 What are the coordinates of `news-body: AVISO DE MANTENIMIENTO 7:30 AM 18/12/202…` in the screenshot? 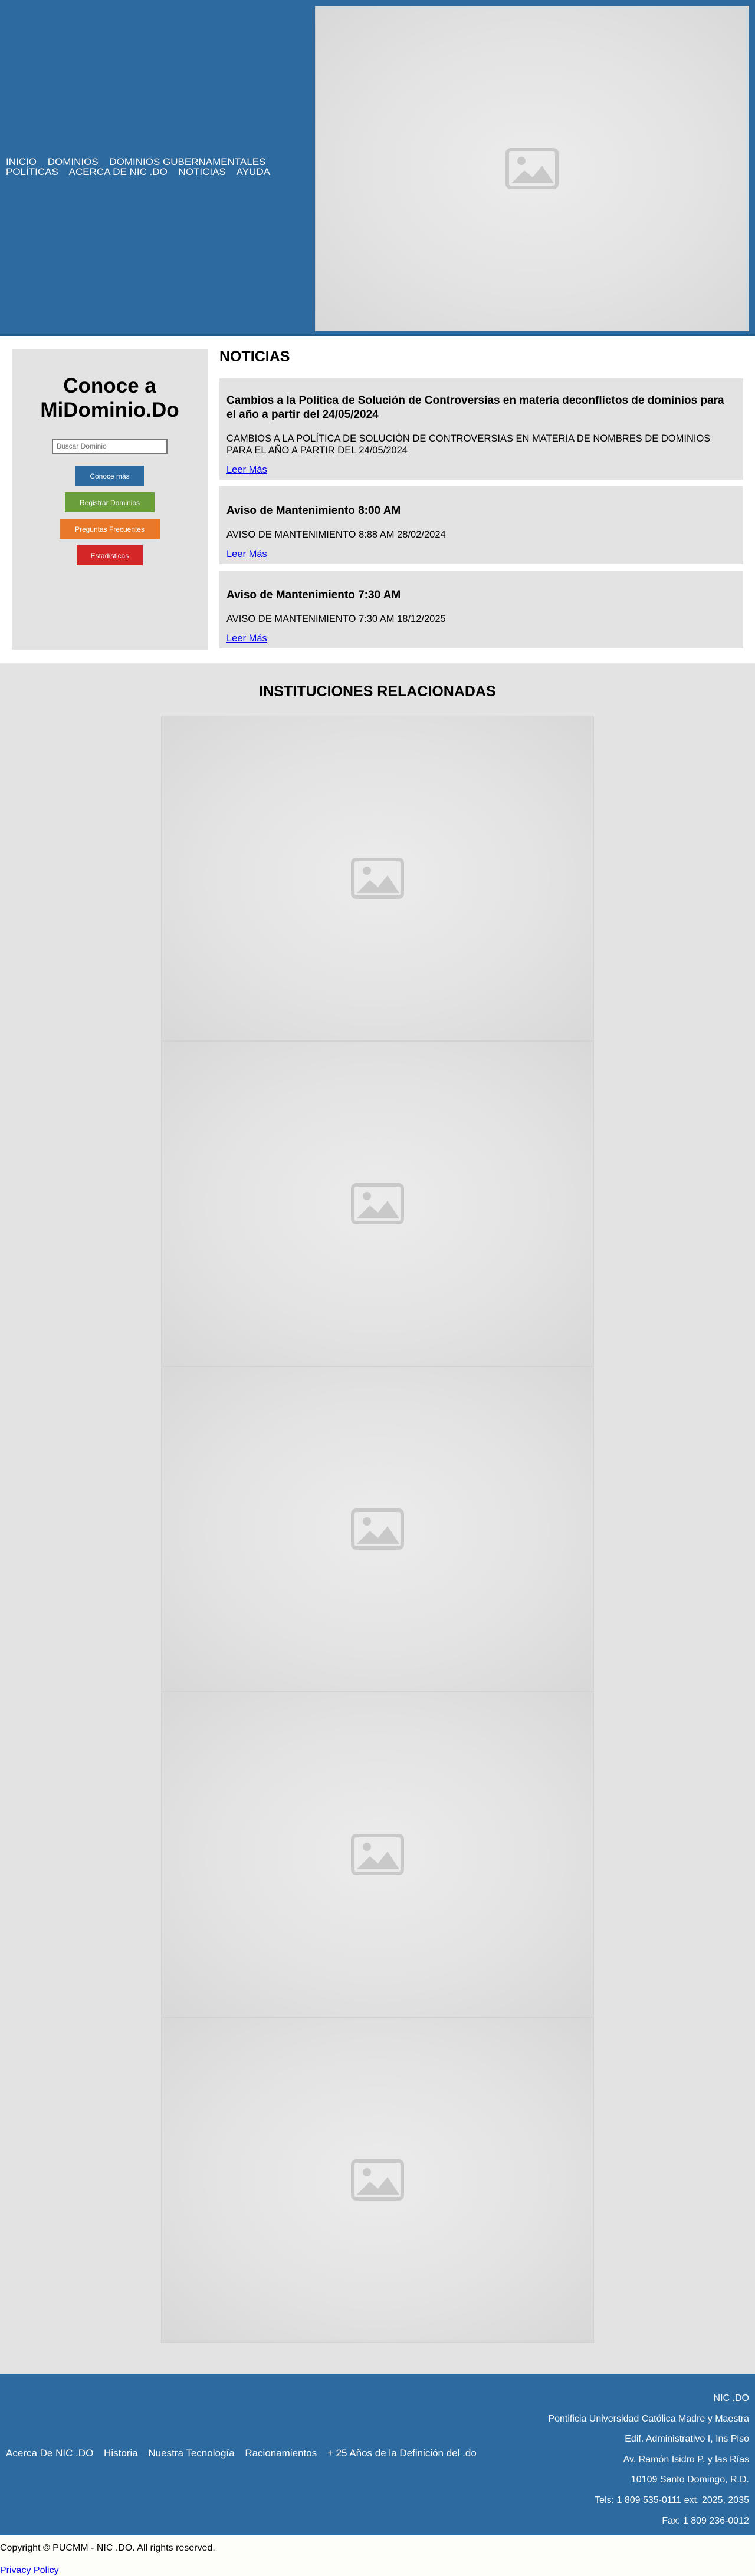 It's located at (336, 619).